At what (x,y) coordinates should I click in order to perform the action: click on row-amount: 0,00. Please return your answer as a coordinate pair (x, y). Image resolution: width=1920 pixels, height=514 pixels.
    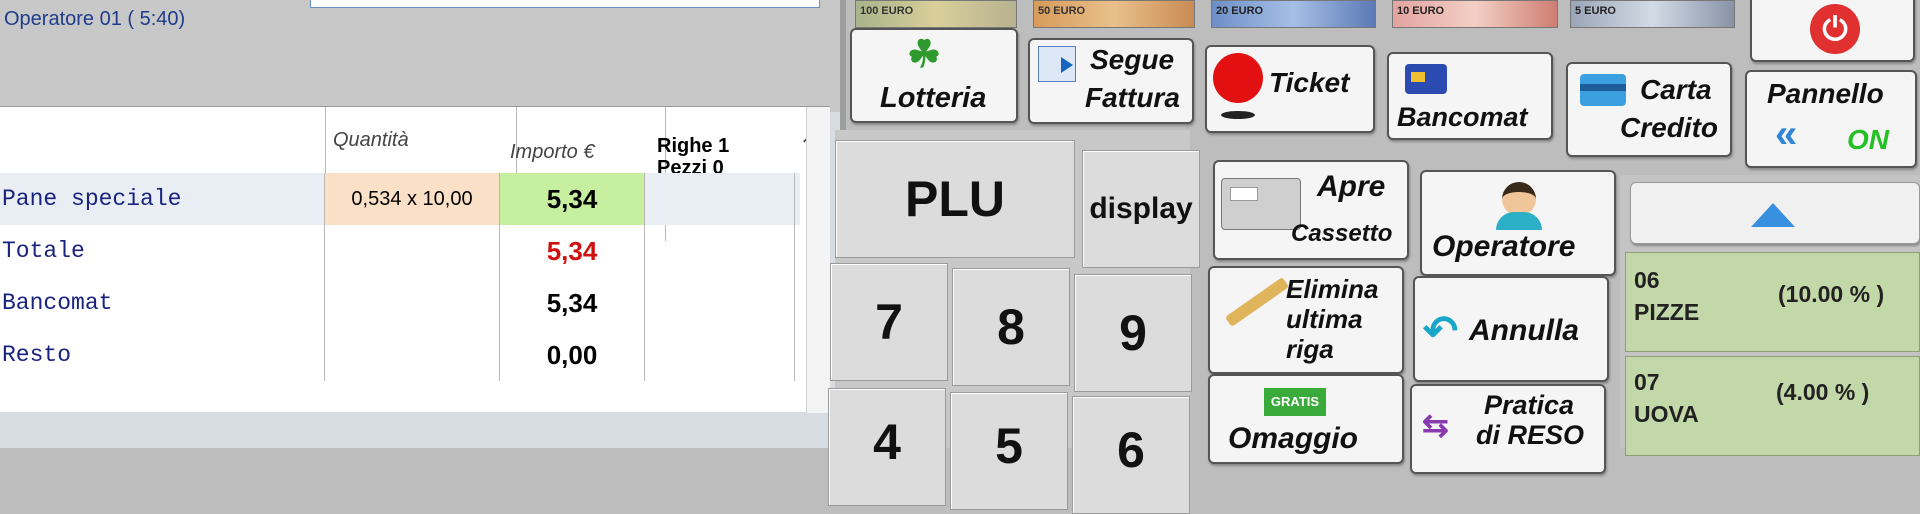
    Looking at the image, I should click on (572, 355).